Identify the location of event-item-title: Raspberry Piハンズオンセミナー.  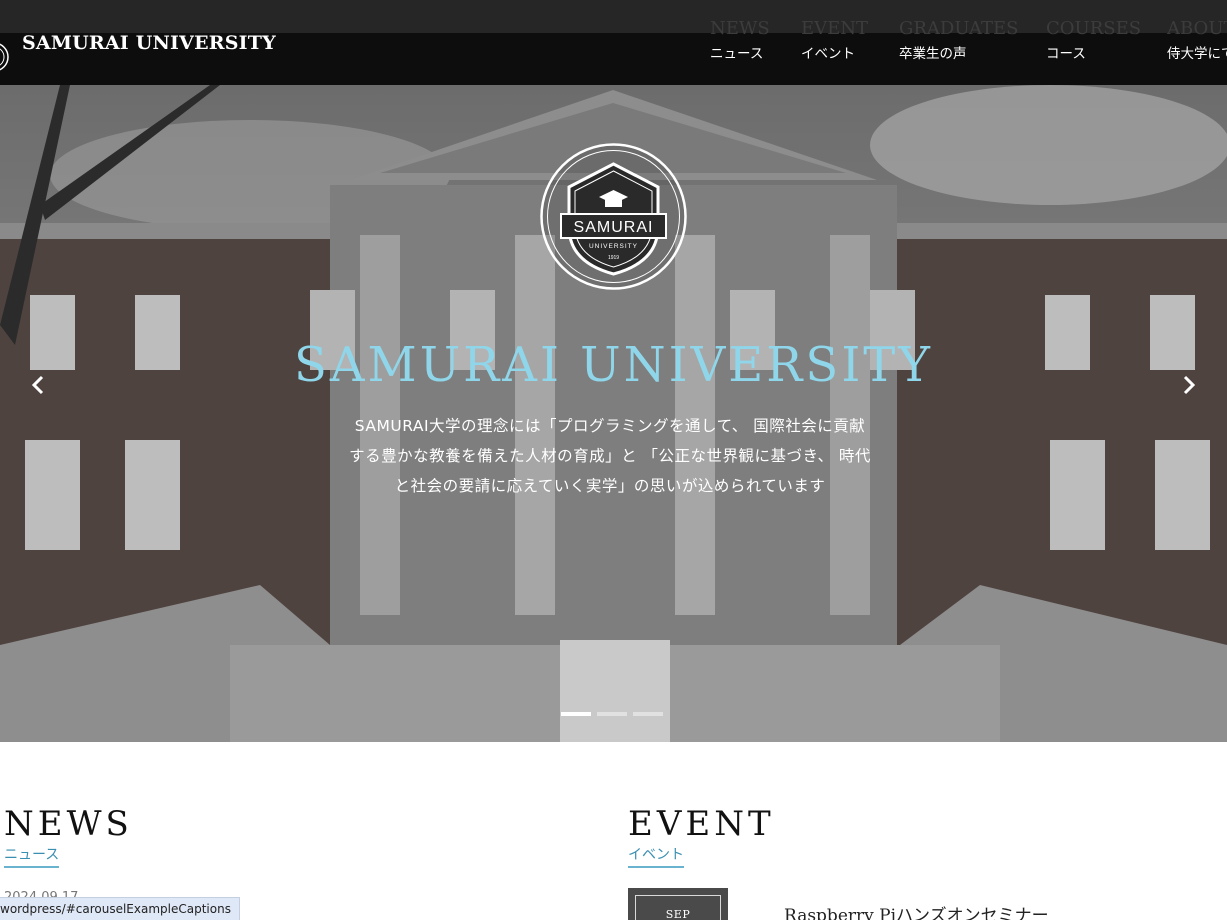
(916, 910).